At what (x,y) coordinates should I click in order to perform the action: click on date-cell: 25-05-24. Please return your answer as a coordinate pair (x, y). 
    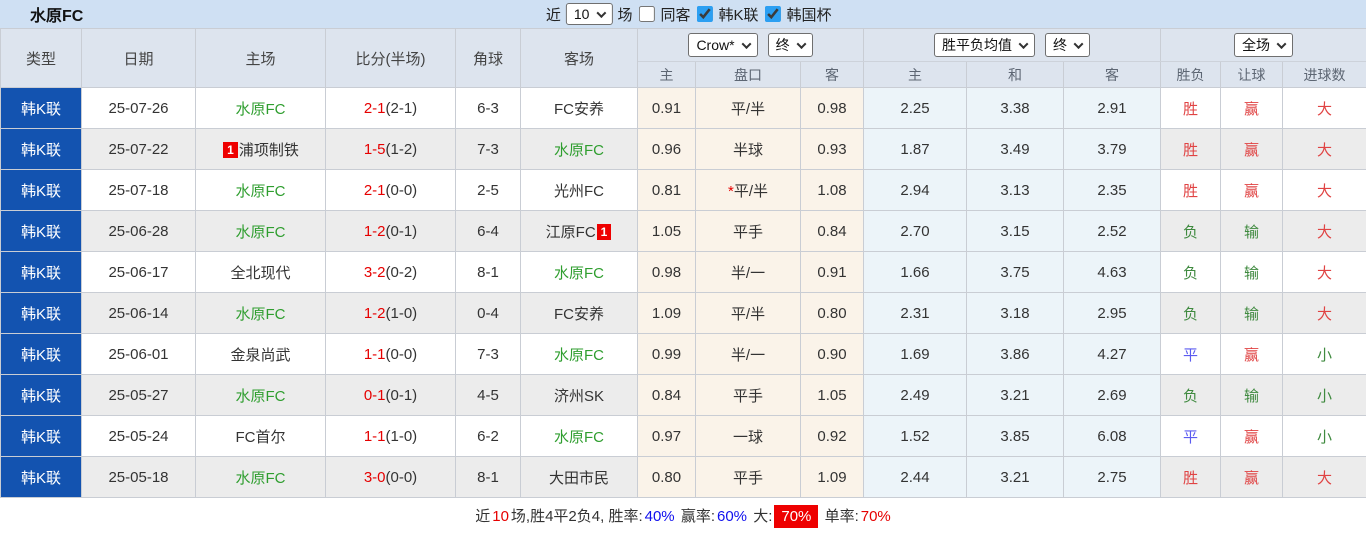
    Looking at the image, I should click on (138, 436).